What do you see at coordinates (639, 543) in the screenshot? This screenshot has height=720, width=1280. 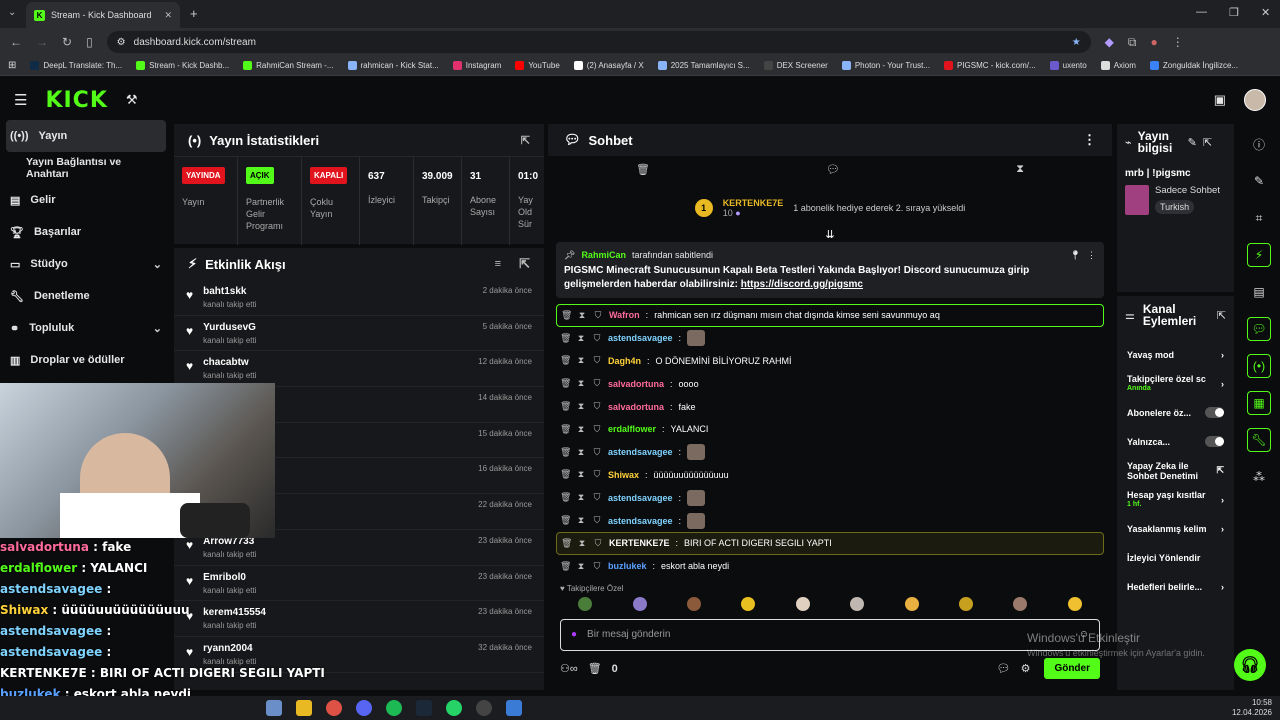 I see `chat-username: KERTENKE7E` at bounding box center [639, 543].